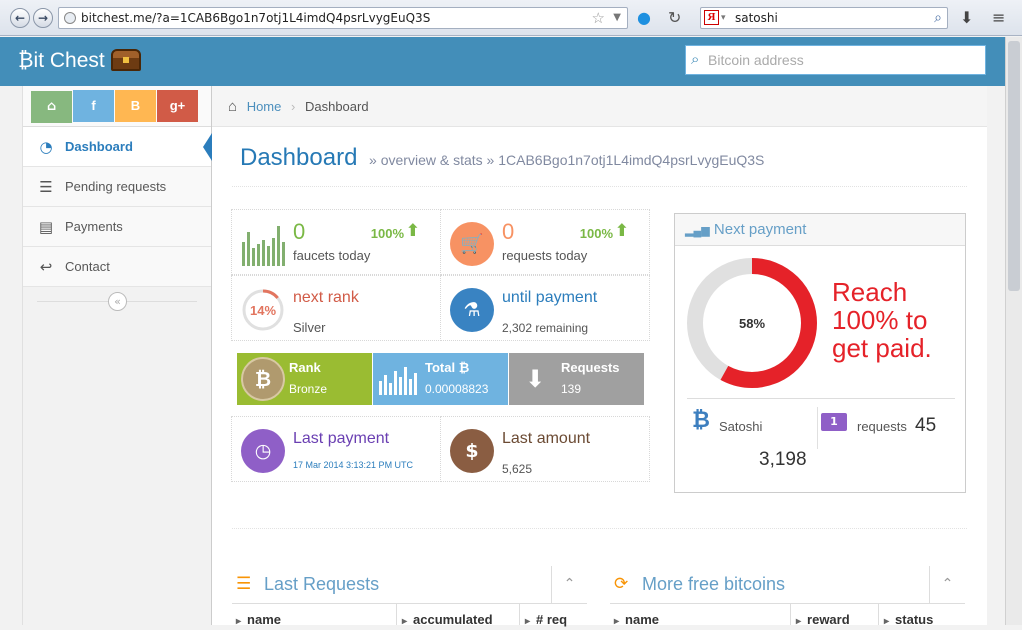  Describe the element at coordinates (824, 18) in the screenshot. I see `browser-search-input: Я ▾ satoshi ⌕` at that location.